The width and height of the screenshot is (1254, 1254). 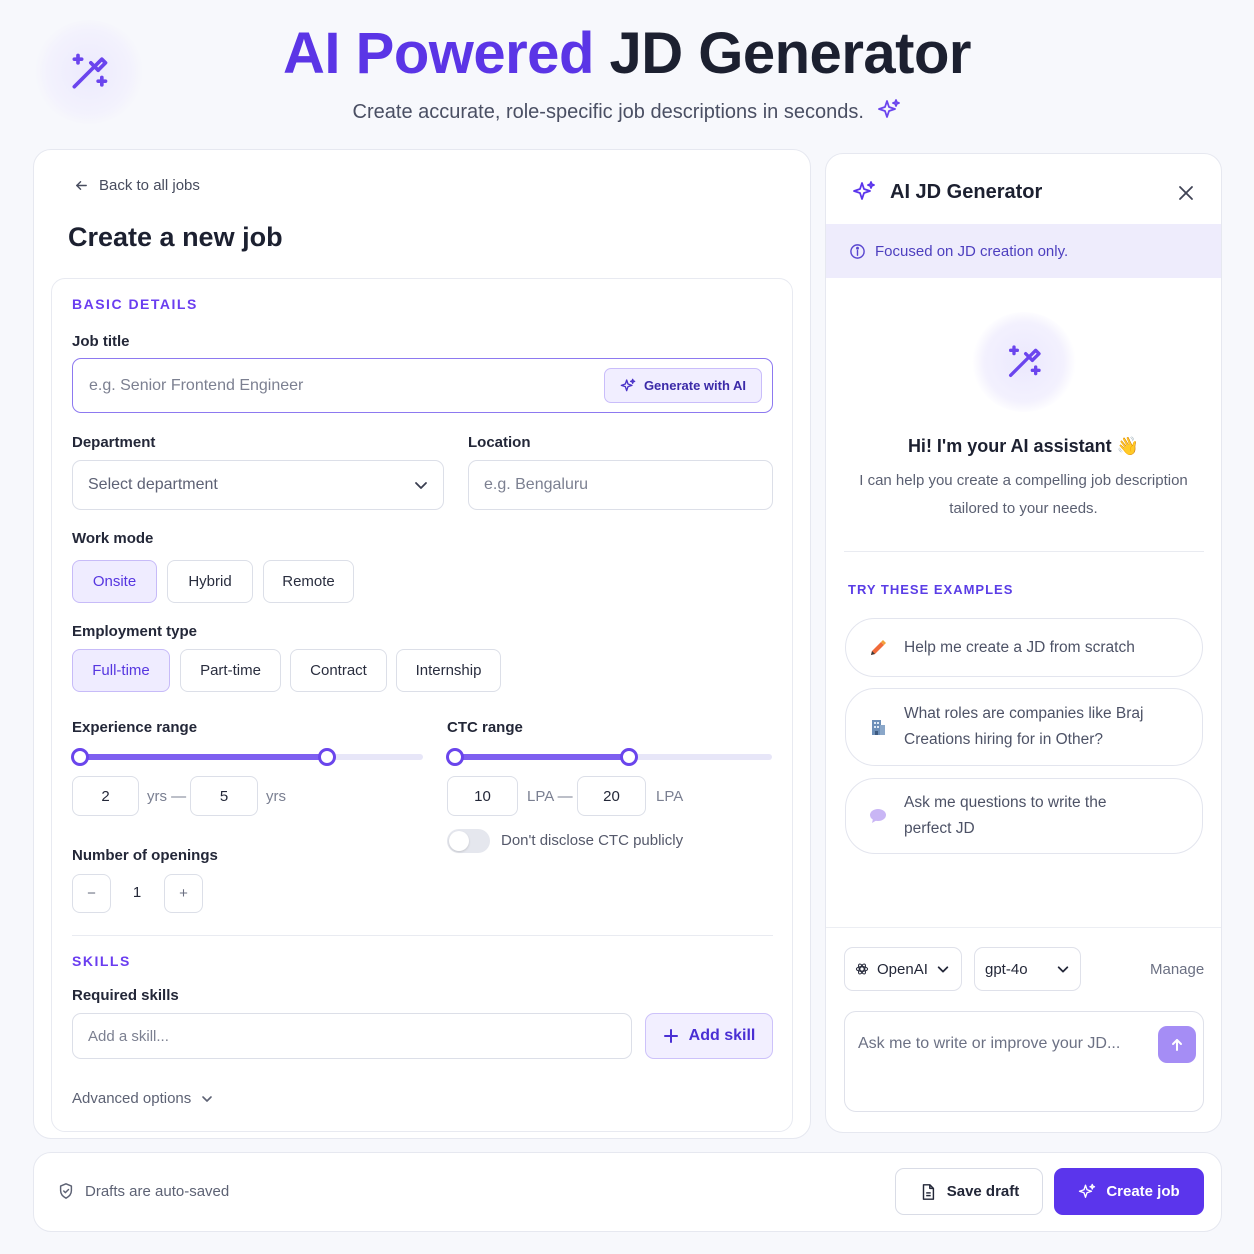 What do you see at coordinates (167, 796) in the screenshot?
I see `experience-unit-mid: yrs —` at bounding box center [167, 796].